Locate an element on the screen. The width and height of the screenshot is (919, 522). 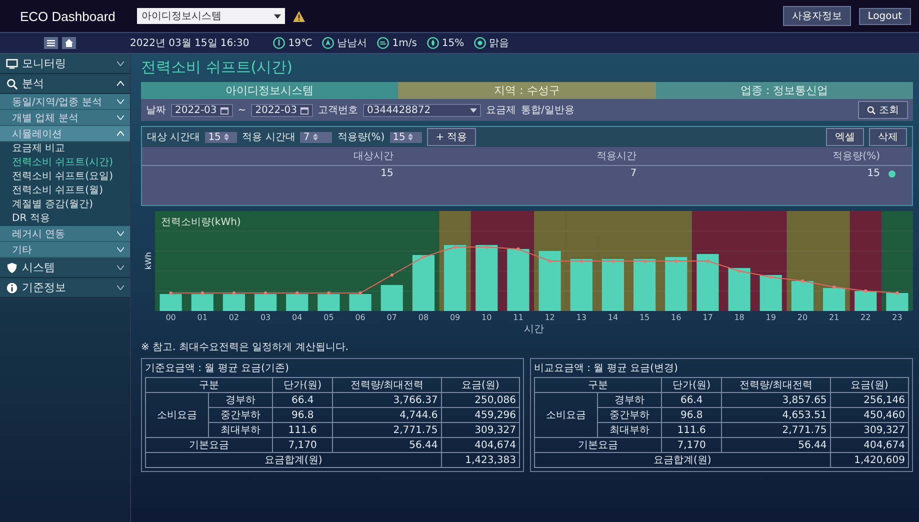
column-header: 적용량(%) is located at coordinates (856, 156).